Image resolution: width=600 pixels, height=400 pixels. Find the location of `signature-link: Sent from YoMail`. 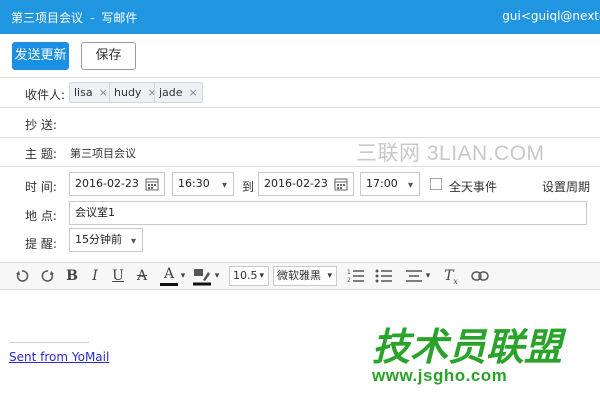

signature-link: Sent from YoMail is located at coordinates (59, 357).